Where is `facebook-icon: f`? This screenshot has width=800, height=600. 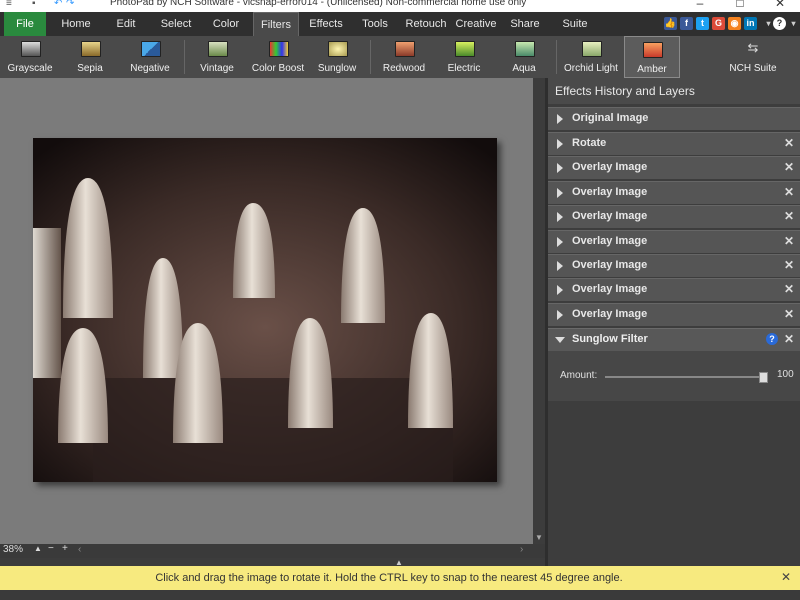
facebook-icon: f is located at coordinates (686, 23).